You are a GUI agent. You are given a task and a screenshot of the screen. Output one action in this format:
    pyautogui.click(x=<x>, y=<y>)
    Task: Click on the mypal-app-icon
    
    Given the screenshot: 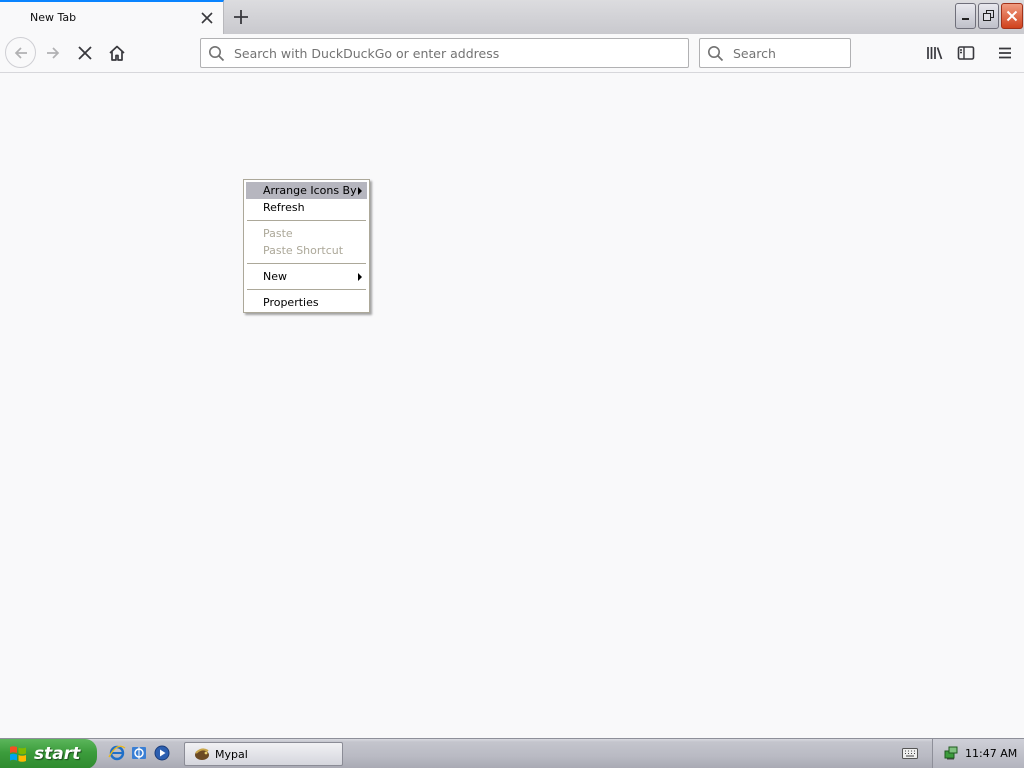 What is the action you would take?
    pyautogui.click(x=202, y=754)
    